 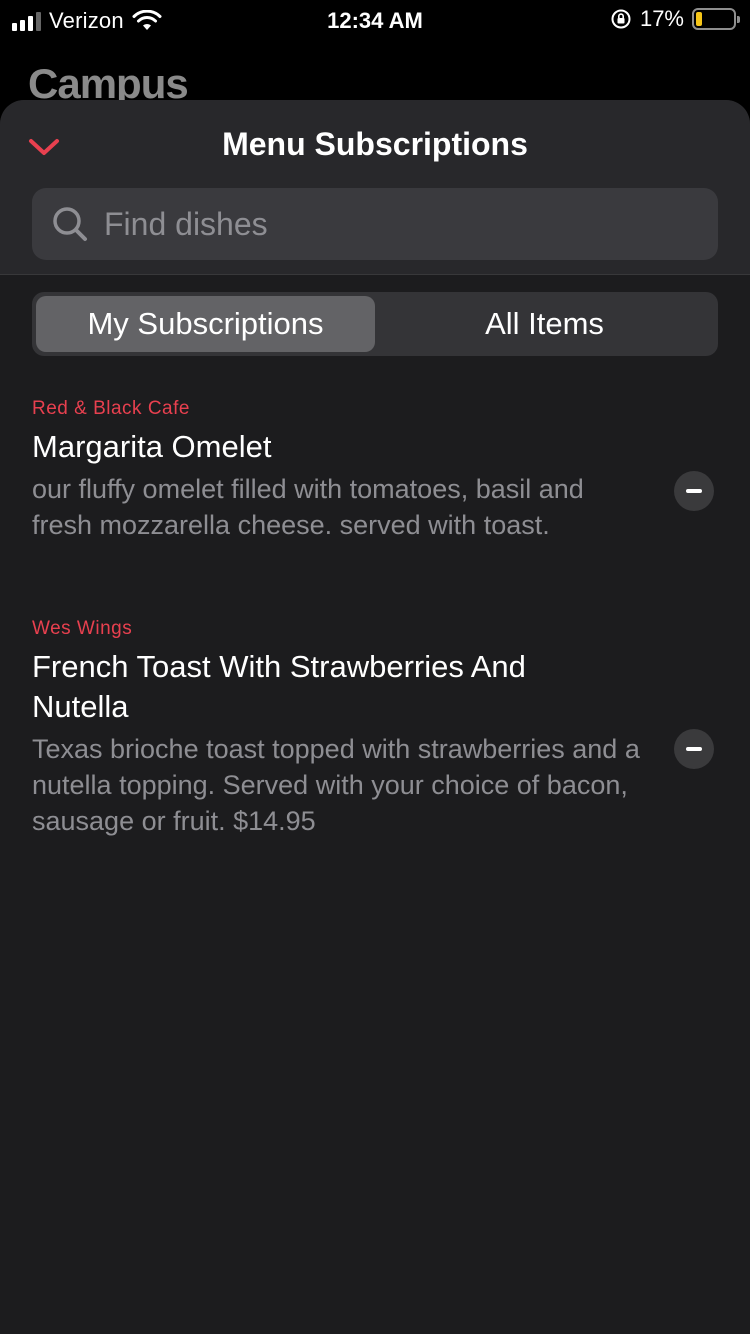 What do you see at coordinates (111, 408) in the screenshot?
I see `item-source: Red & Black Cafe` at bounding box center [111, 408].